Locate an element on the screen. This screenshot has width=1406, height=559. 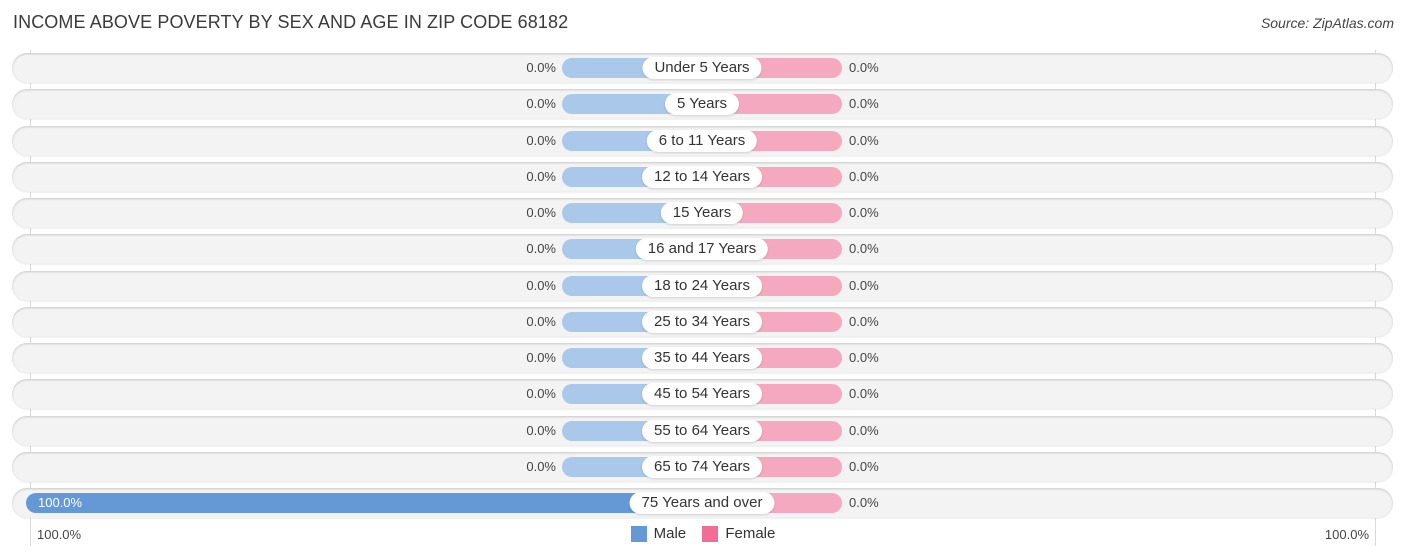
legend: Male Female is located at coordinates (703, 535).